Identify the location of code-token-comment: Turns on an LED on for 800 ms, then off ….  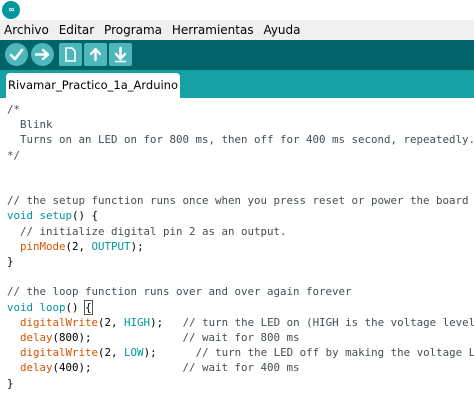
(240, 140).